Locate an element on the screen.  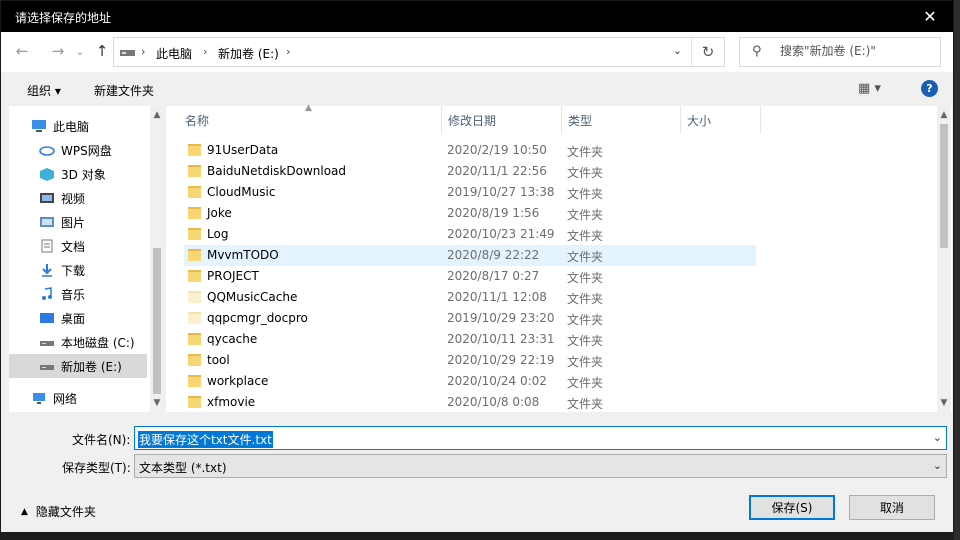
file-date: 2020/11/1 22:56 is located at coordinates (497, 171).